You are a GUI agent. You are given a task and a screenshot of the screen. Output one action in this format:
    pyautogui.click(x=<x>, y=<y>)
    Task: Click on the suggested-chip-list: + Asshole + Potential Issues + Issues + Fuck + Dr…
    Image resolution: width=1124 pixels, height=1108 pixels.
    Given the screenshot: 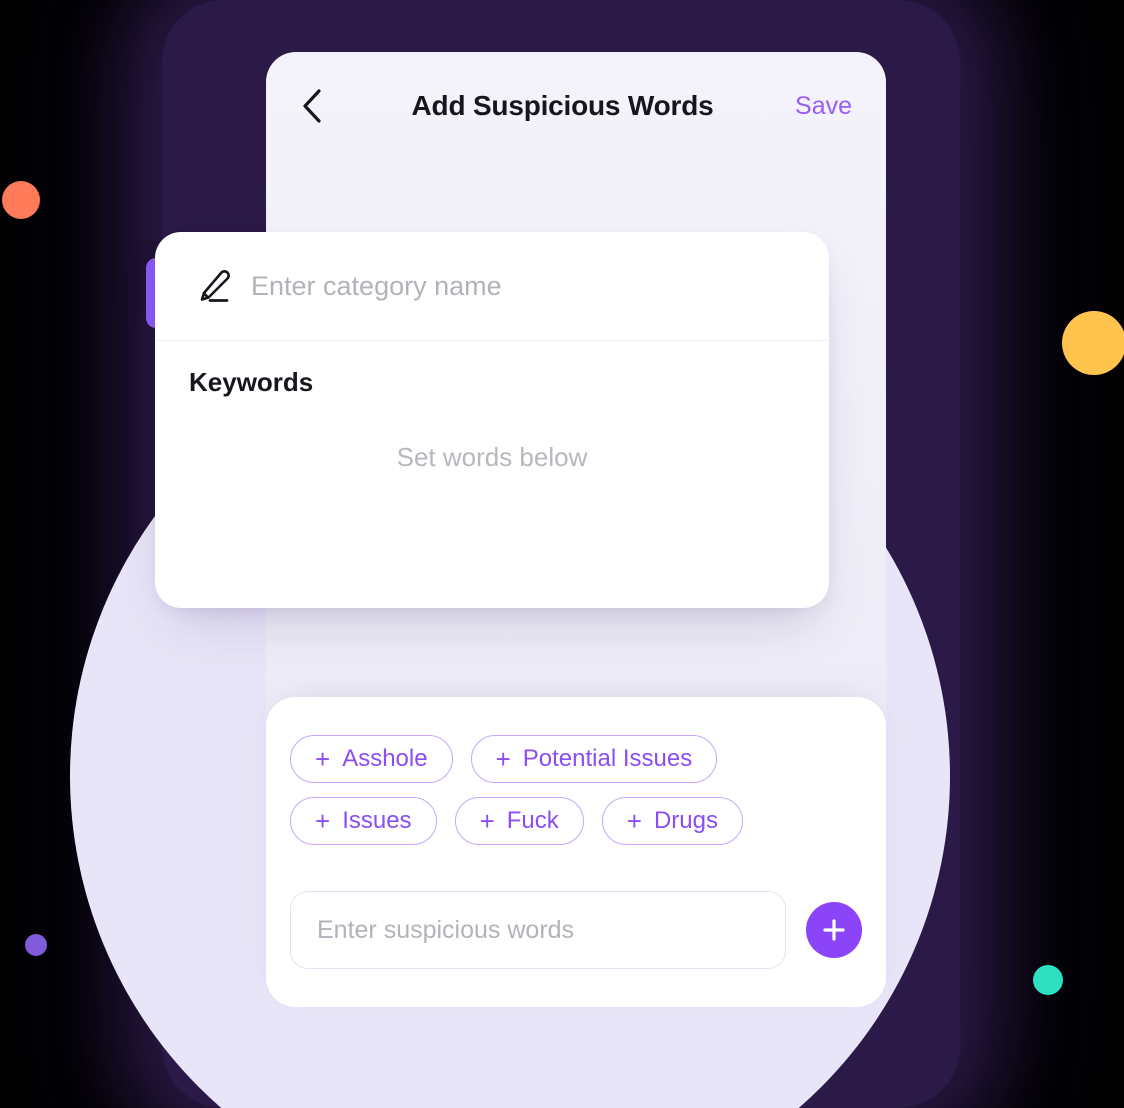 What is the action you would take?
    pyautogui.click(x=578, y=790)
    